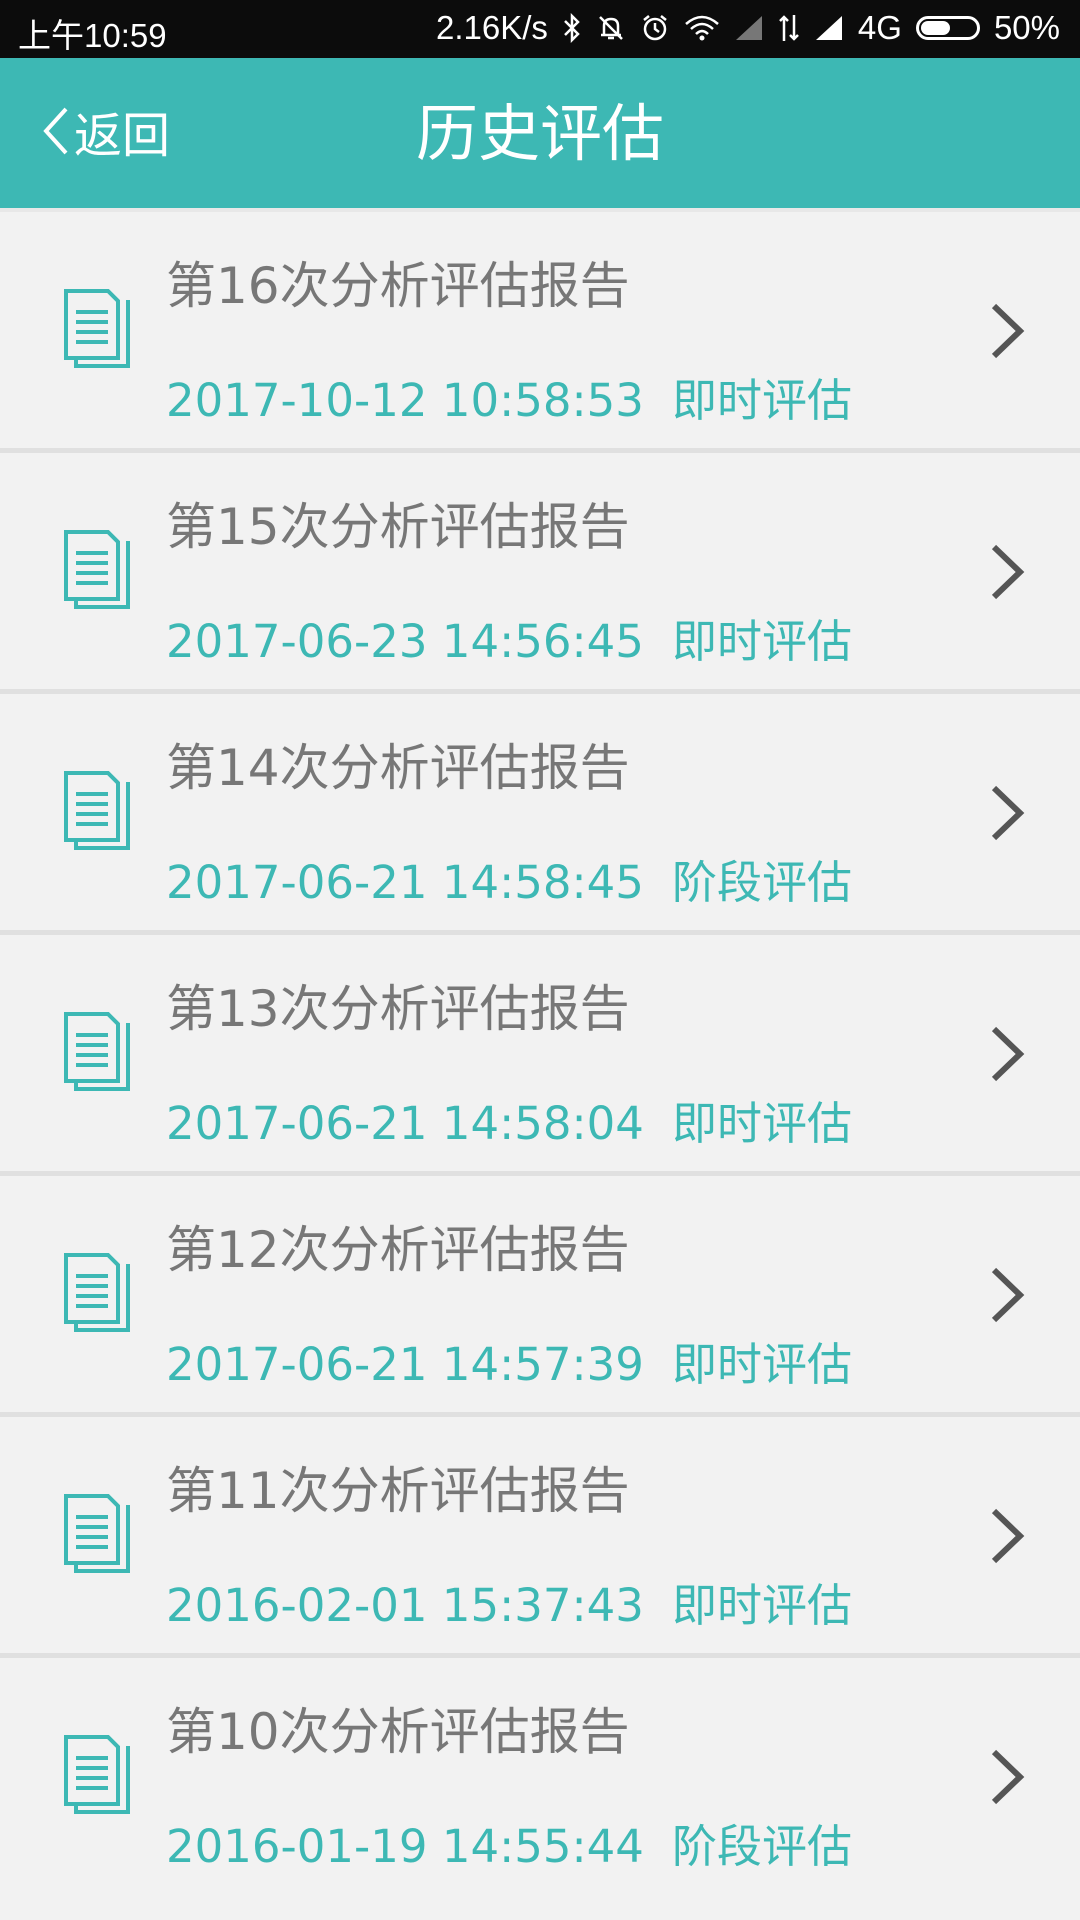  Describe the element at coordinates (540, 1532) in the screenshot. I see `report-list-item: 第11次分析评估报告 2016-02-01 15:37:43 即时评估` at that location.